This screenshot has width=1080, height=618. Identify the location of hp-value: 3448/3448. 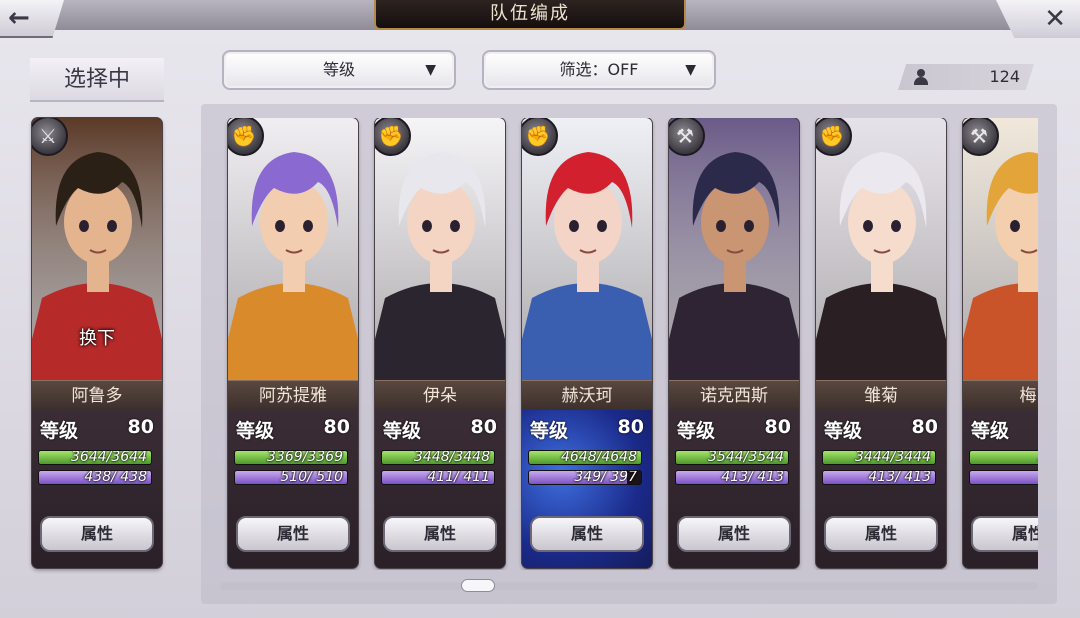
(452, 457).